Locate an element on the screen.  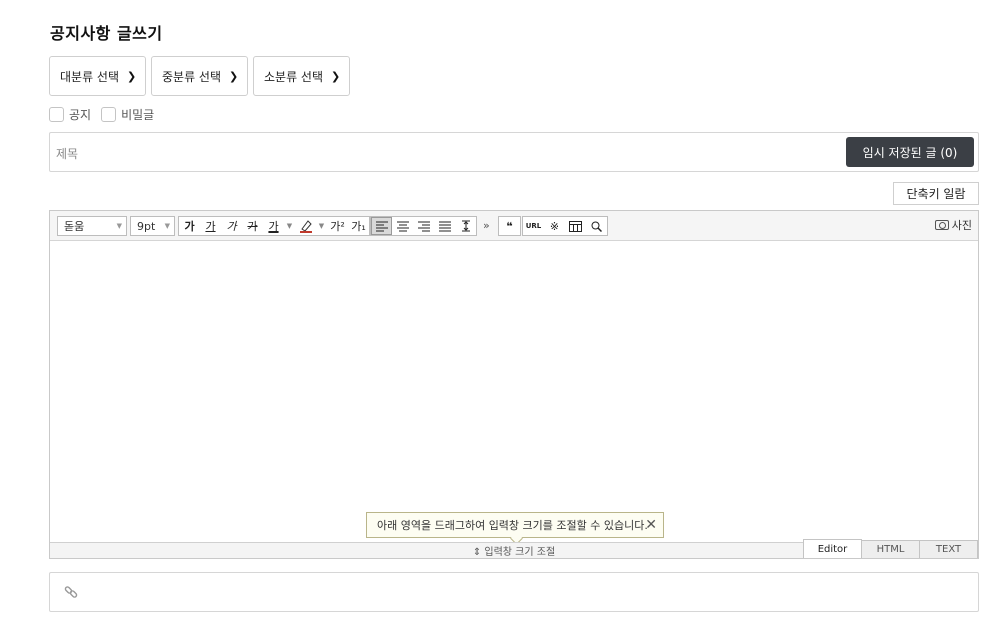
table-icon is located at coordinates (575, 226).